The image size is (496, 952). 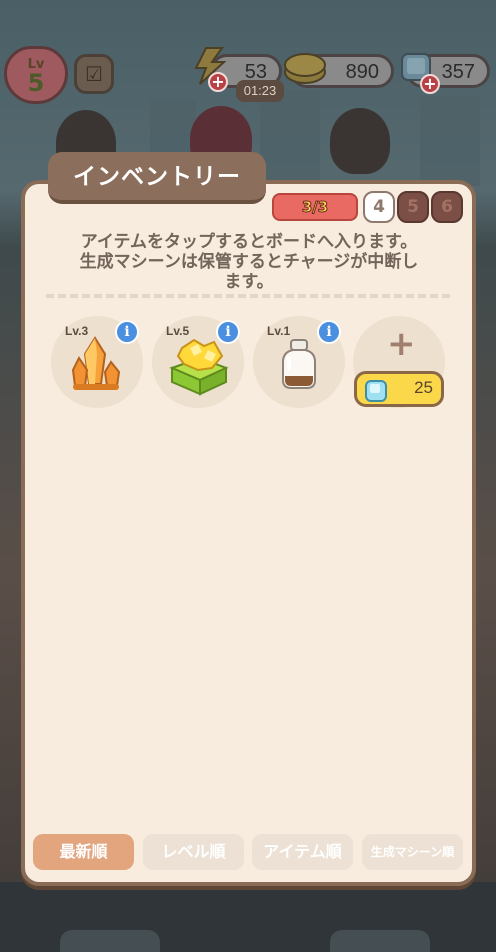 What do you see at coordinates (379, 207) in the screenshot?
I see `page-tab-4: 4` at bounding box center [379, 207].